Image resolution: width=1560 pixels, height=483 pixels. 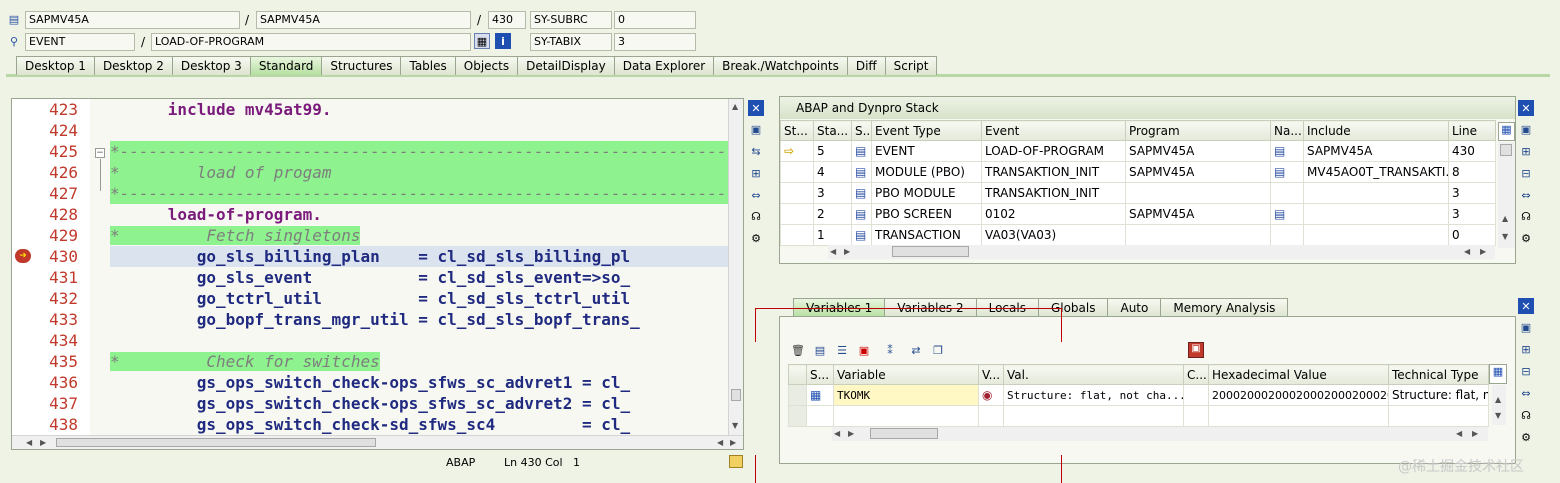 What do you see at coordinates (1224, 307) in the screenshot?
I see `tab-memory-analysis: Memory Analysis` at bounding box center [1224, 307].